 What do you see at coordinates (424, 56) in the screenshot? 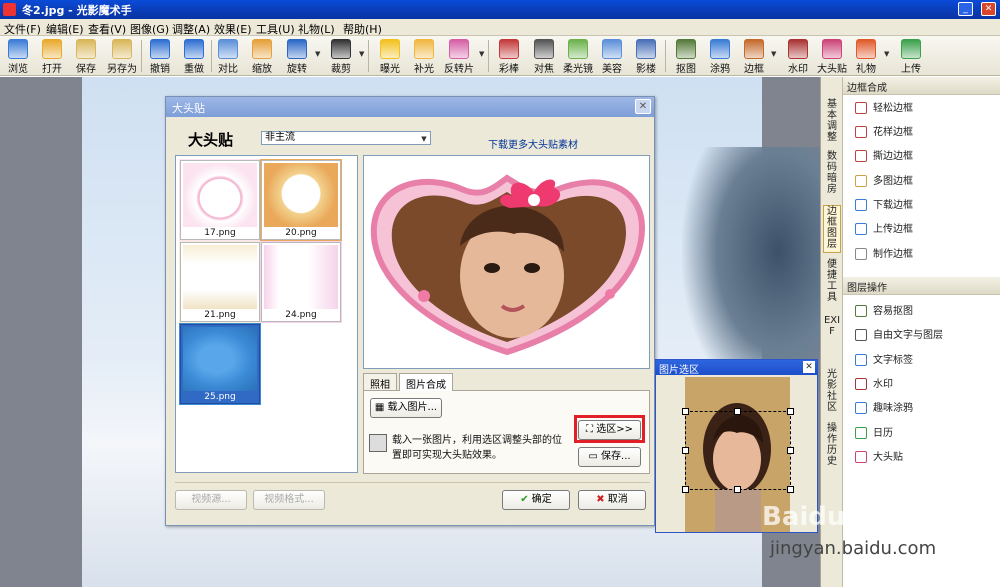
I see `fill-light-button: 补光` at bounding box center [424, 56].